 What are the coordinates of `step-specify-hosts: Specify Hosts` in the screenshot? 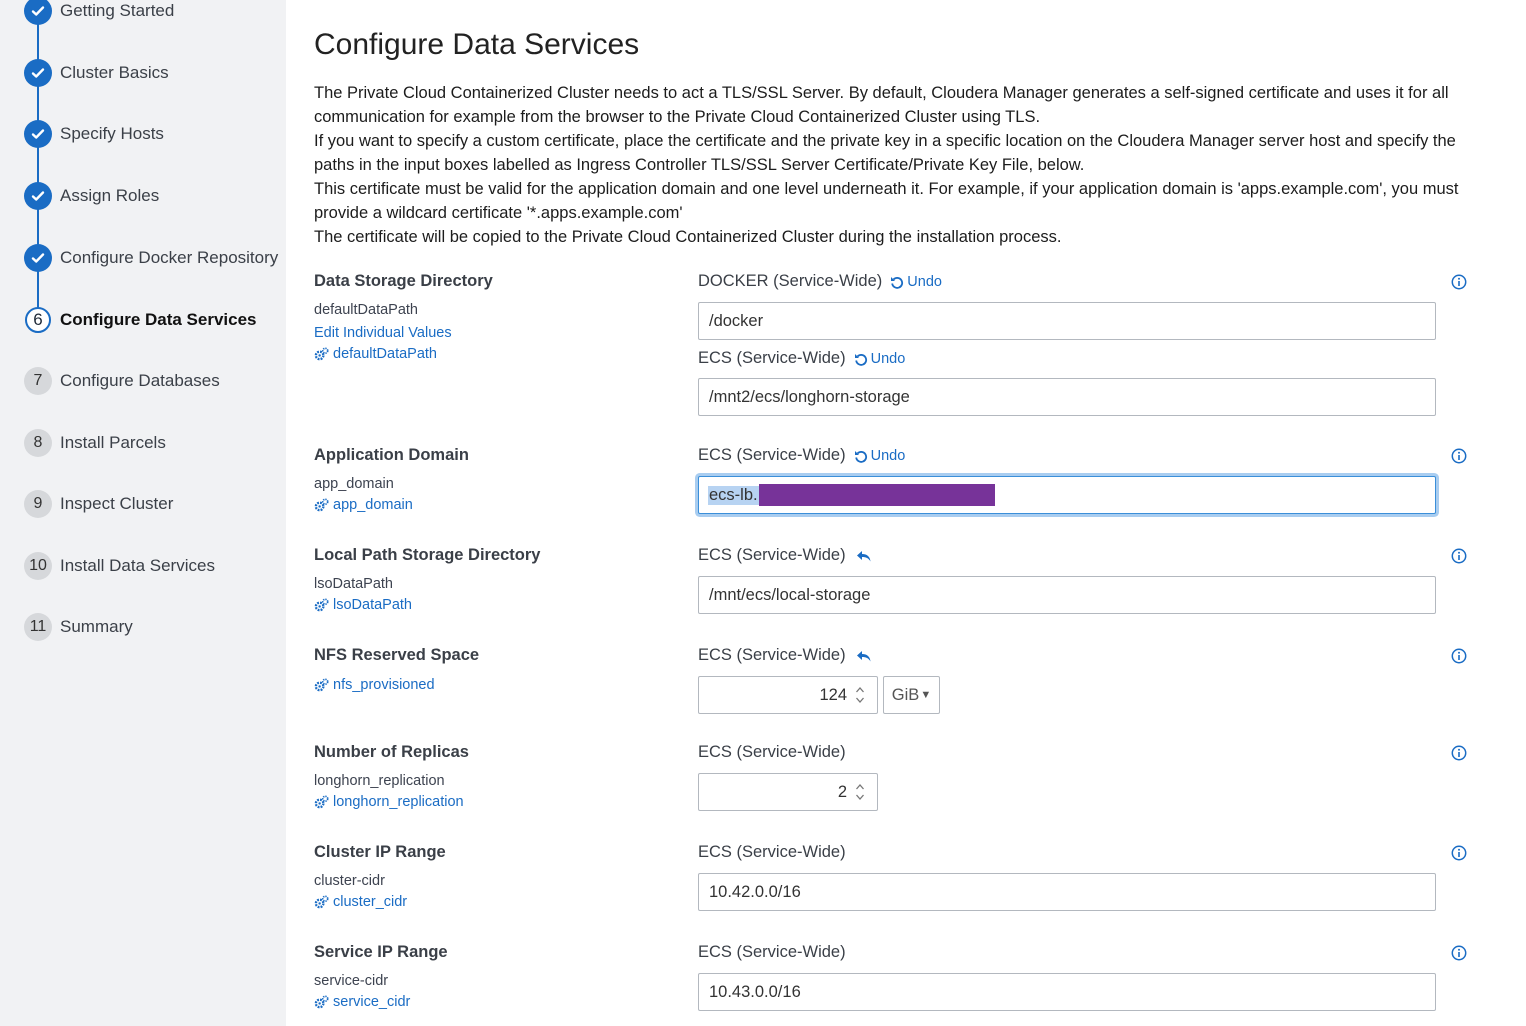 It's located at (155, 134).